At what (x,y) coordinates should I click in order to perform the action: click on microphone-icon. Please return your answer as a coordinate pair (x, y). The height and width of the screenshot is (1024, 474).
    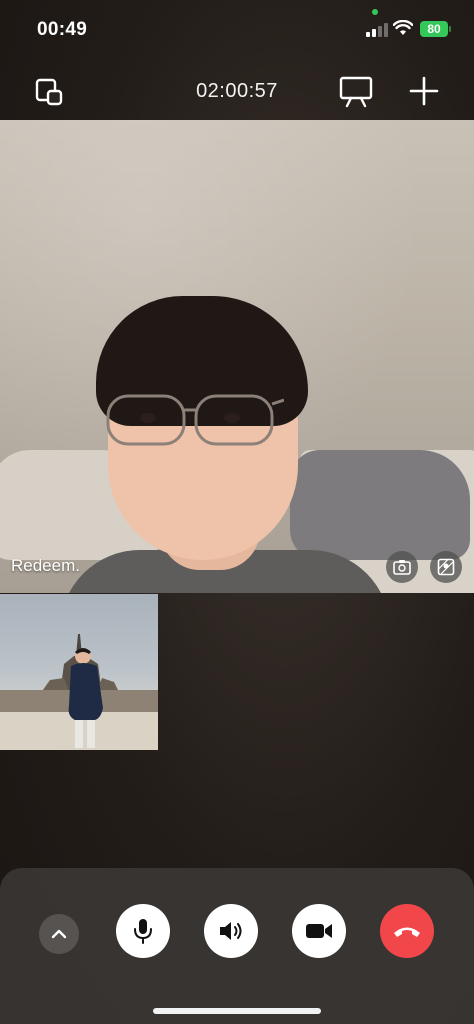
    Looking at the image, I should click on (143, 931).